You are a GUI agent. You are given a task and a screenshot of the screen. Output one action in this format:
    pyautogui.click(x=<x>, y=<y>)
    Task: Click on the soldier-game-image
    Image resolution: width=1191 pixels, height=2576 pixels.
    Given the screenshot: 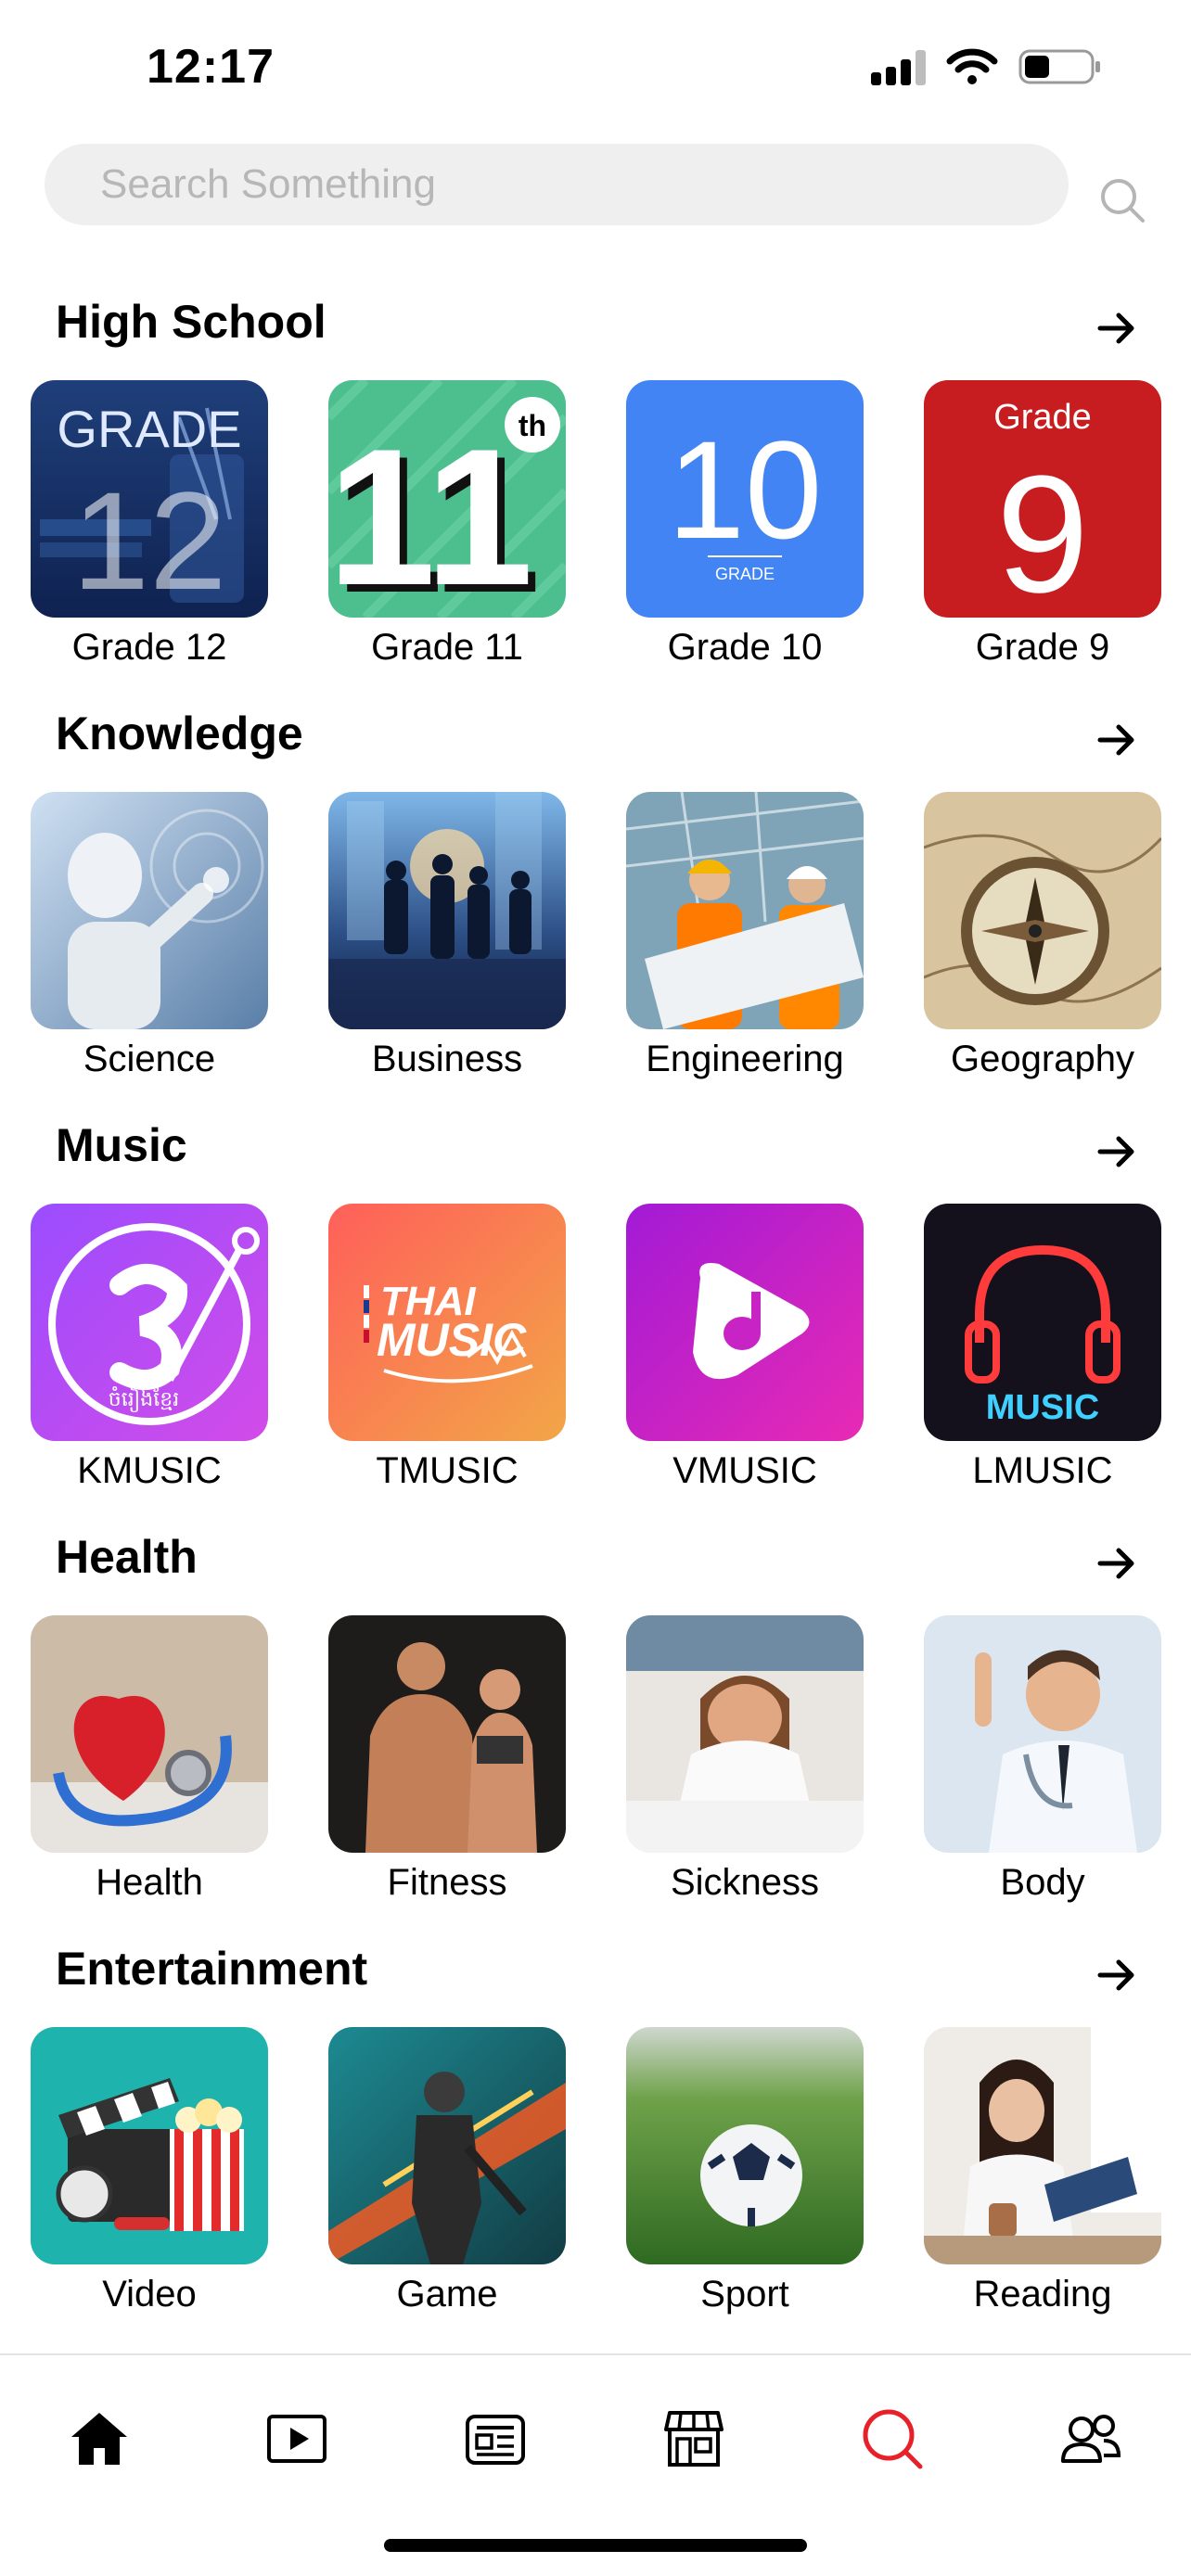 What is the action you would take?
    pyautogui.click(x=447, y=2145)
    